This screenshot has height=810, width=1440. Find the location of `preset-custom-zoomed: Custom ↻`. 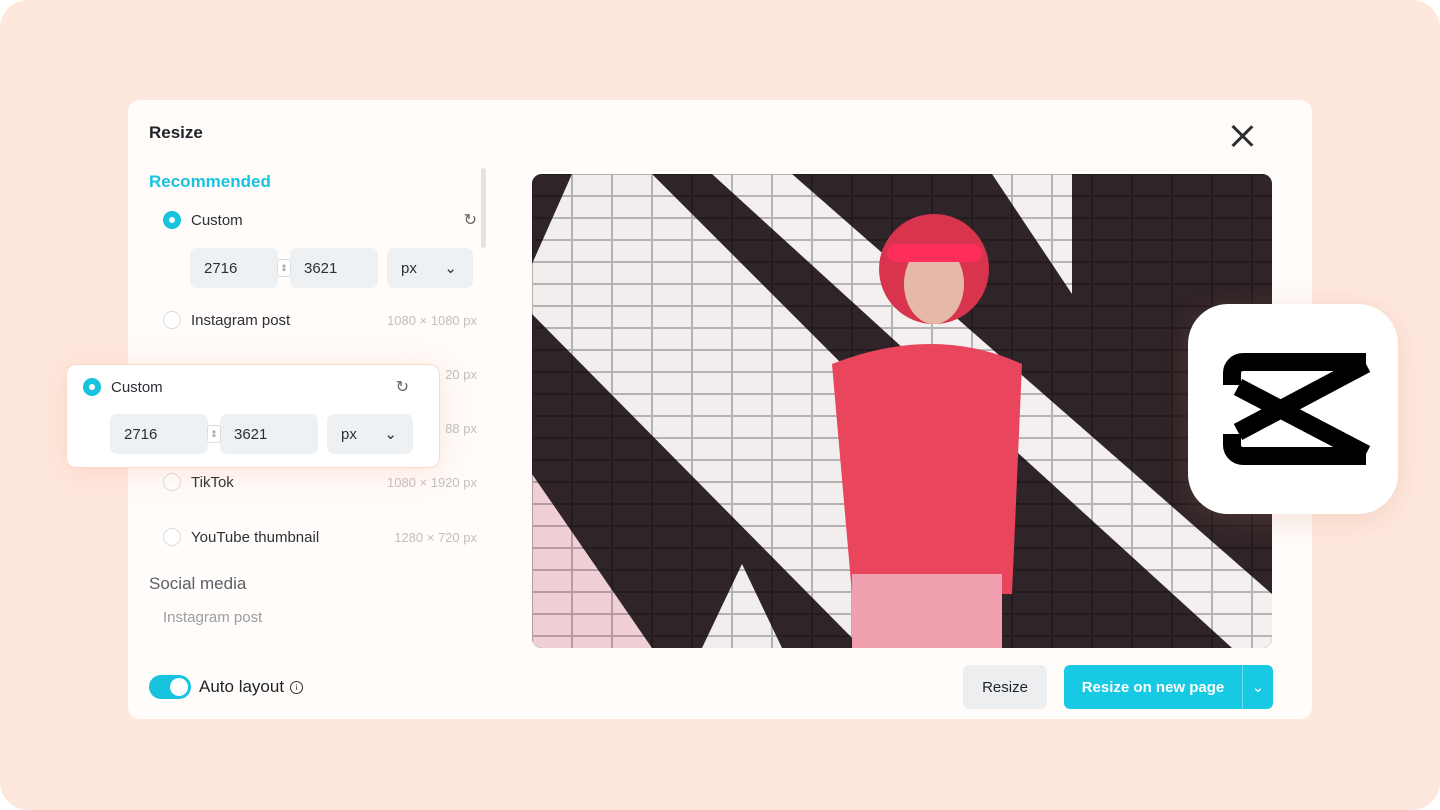

preset-custom-zoomed: Custom ↻ is located at coordinates (246, 387).